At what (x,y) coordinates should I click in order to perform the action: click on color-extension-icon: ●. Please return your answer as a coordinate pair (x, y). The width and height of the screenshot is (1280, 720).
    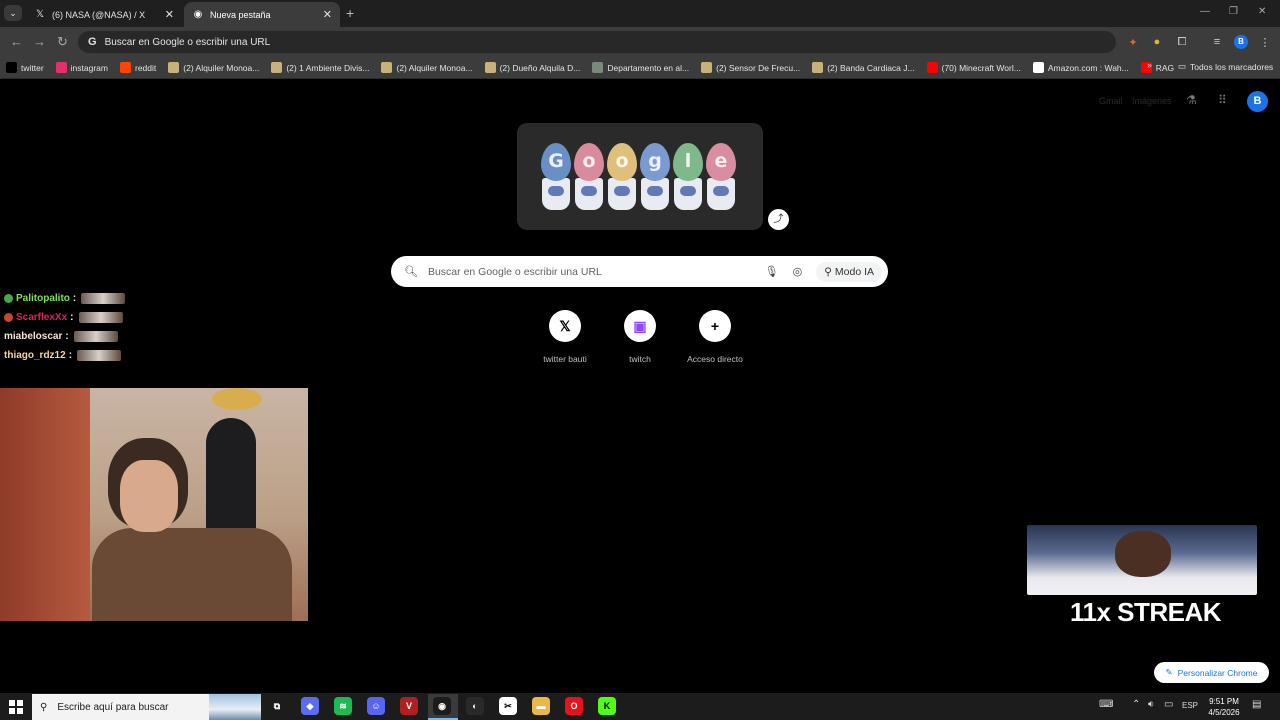
    Looking at the image, I should click on (1157, 42).